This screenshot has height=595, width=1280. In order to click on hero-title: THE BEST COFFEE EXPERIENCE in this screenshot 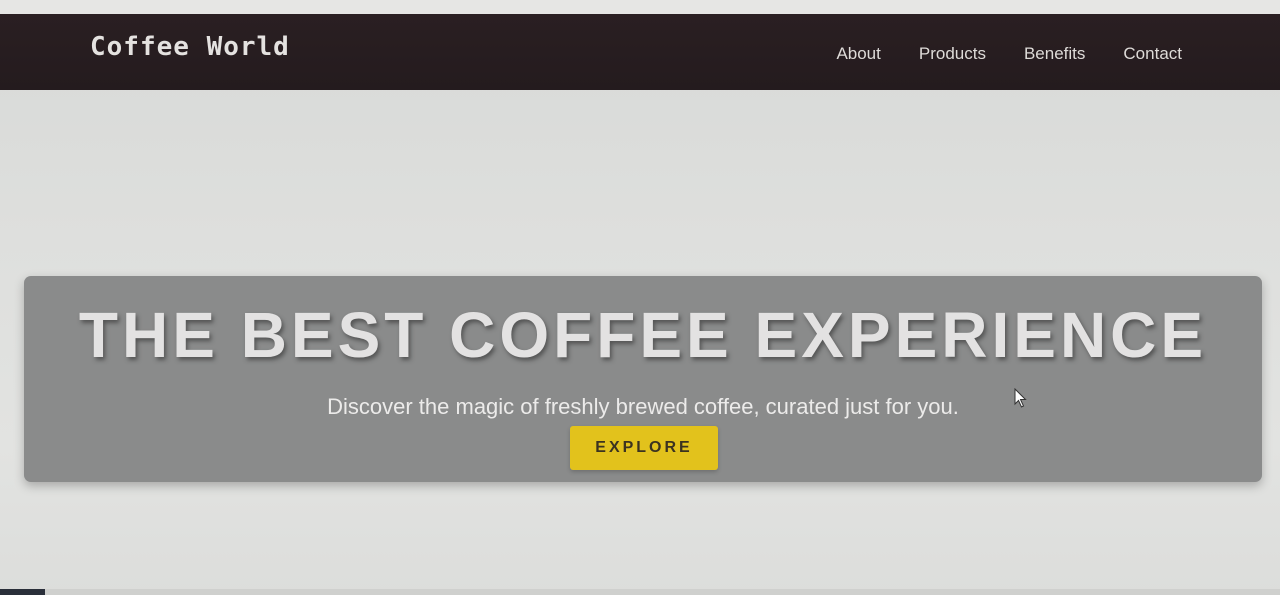, I will do `click(643, 335)`.